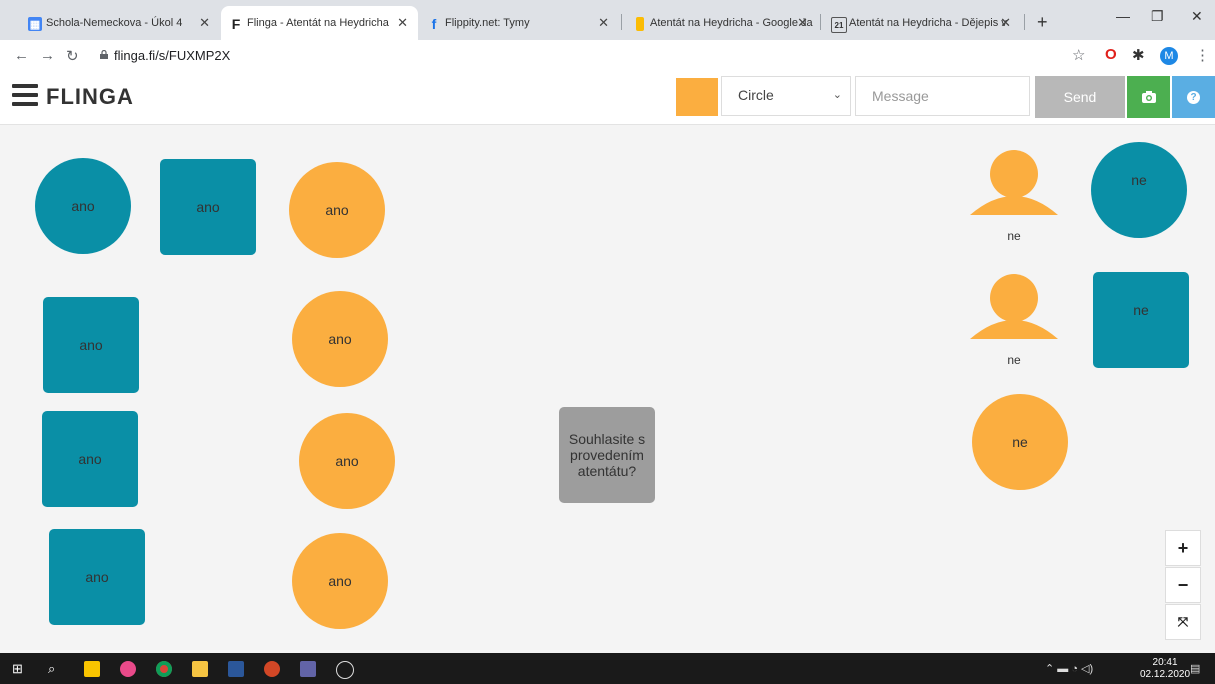 This screenshot has width=1215, height=684. What do you see at coordinates (1165, 674) in the screenshot?
I see `clock-date: 02.12.2020` at bounding box center [1165, 674].